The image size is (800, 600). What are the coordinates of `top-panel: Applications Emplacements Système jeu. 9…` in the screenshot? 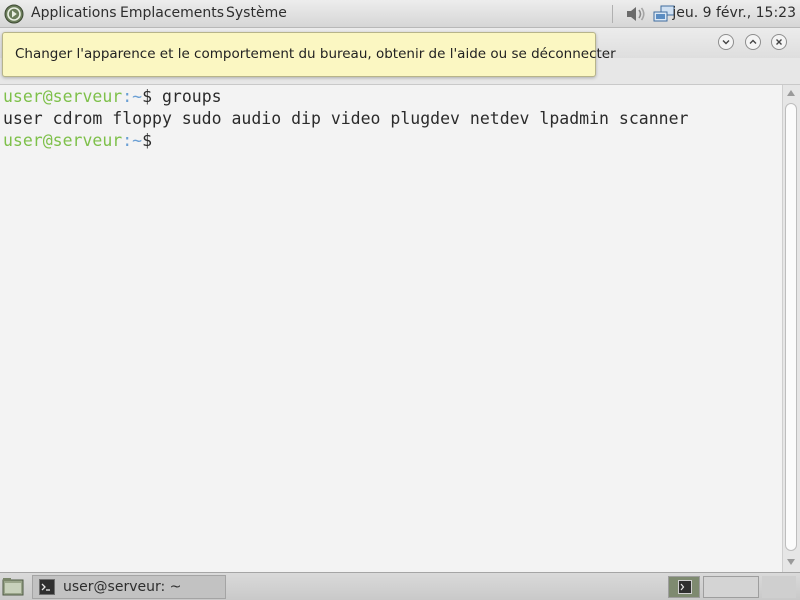 It's located at (400, 14).